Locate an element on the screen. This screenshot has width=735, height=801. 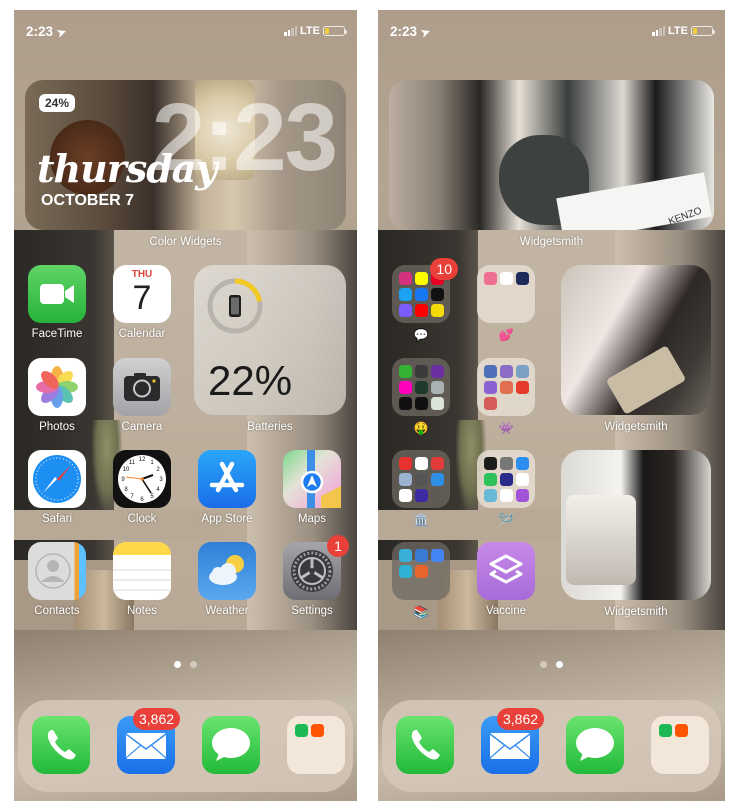
docs-icon is located at coordinates (437, 555).